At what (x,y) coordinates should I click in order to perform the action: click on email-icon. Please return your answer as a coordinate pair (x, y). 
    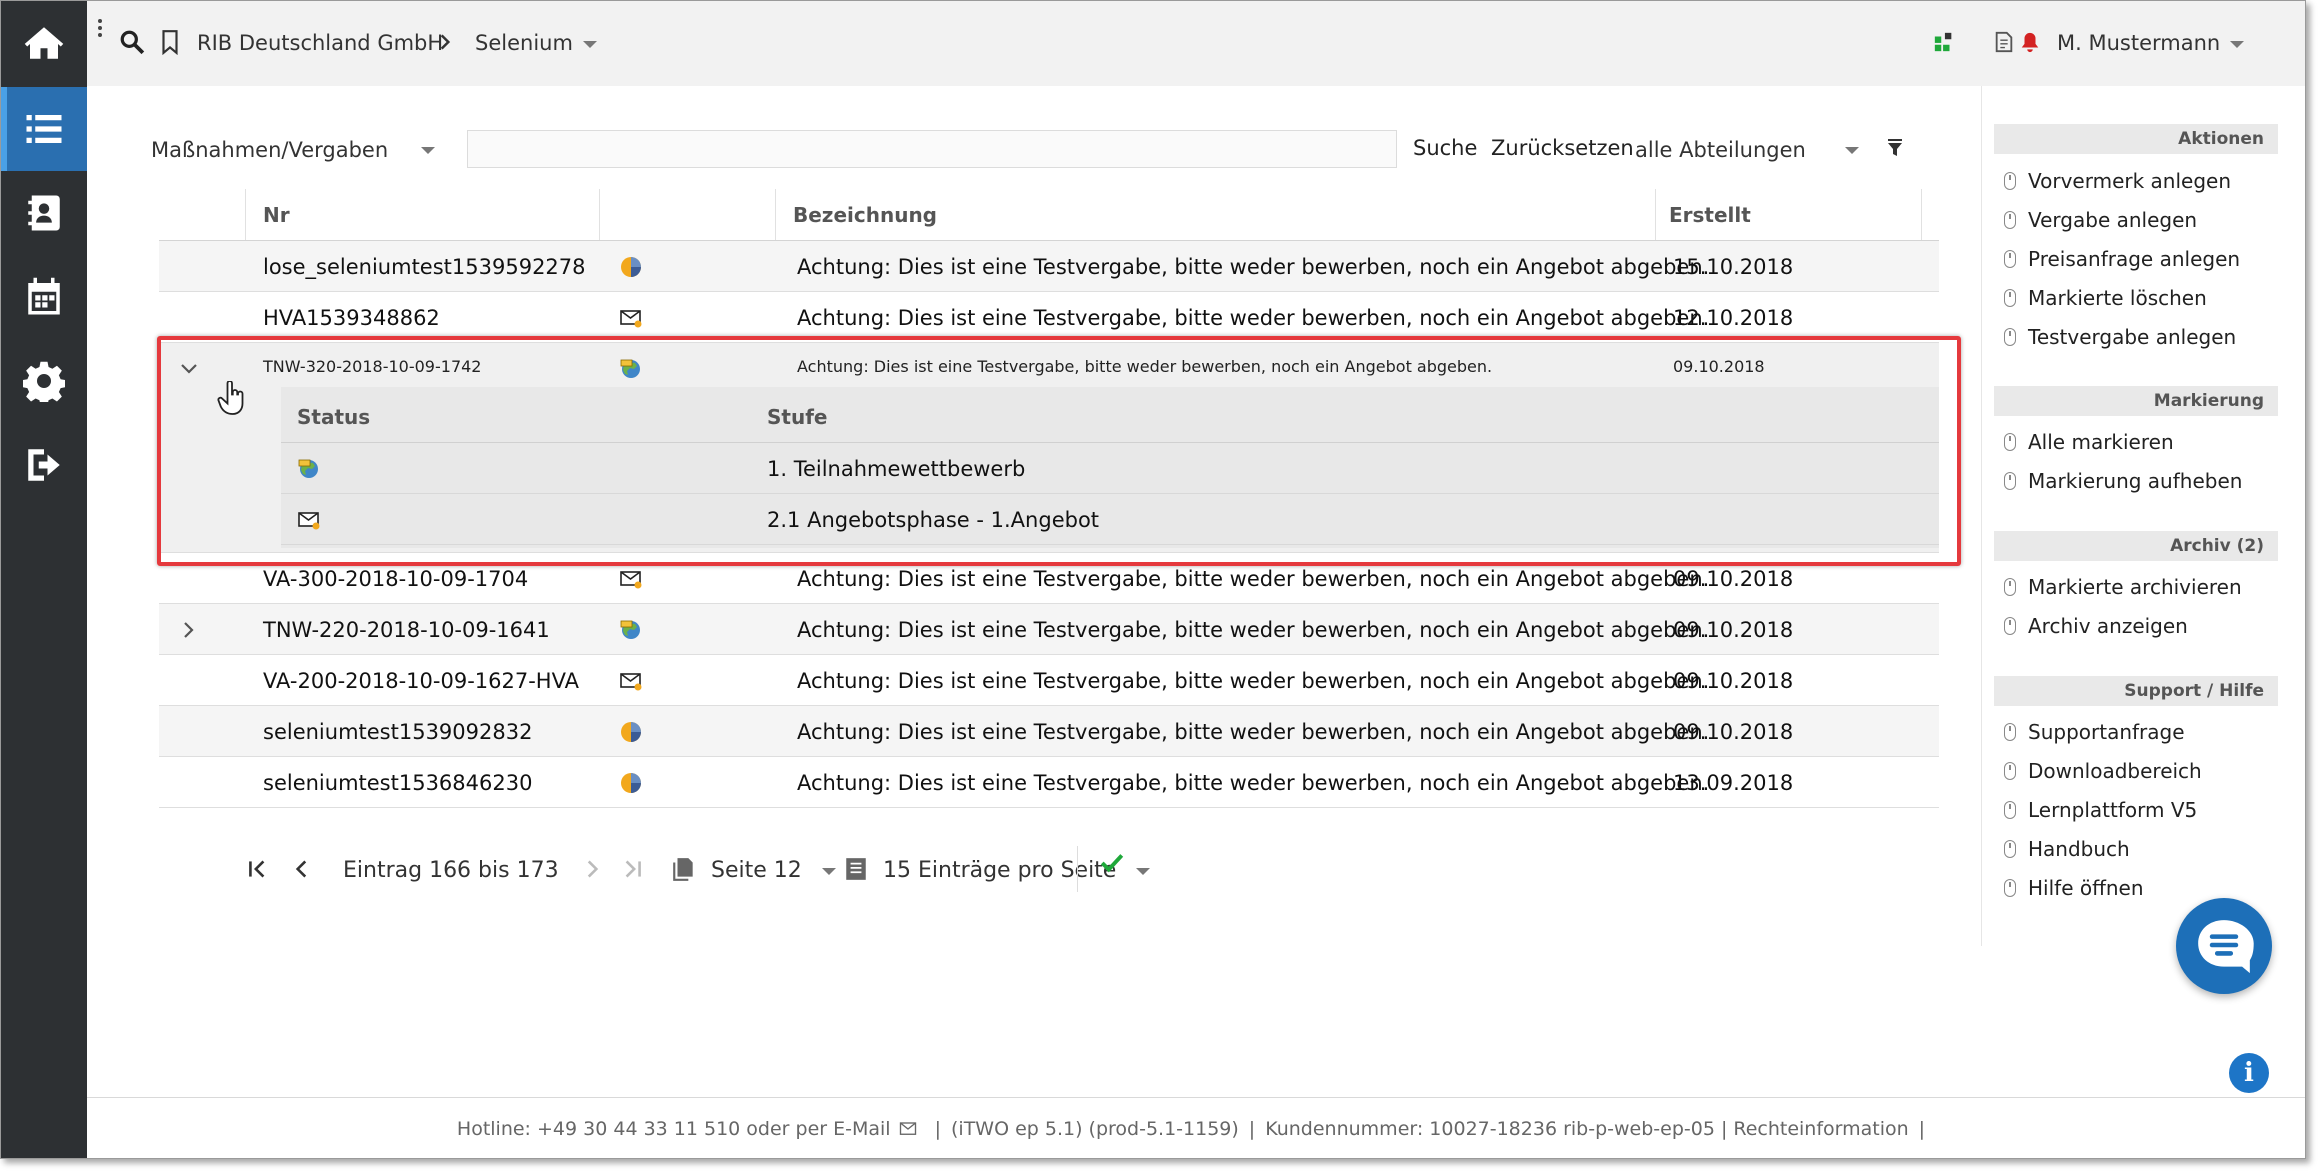
    Looking at the image, I should click on (908, 1129).